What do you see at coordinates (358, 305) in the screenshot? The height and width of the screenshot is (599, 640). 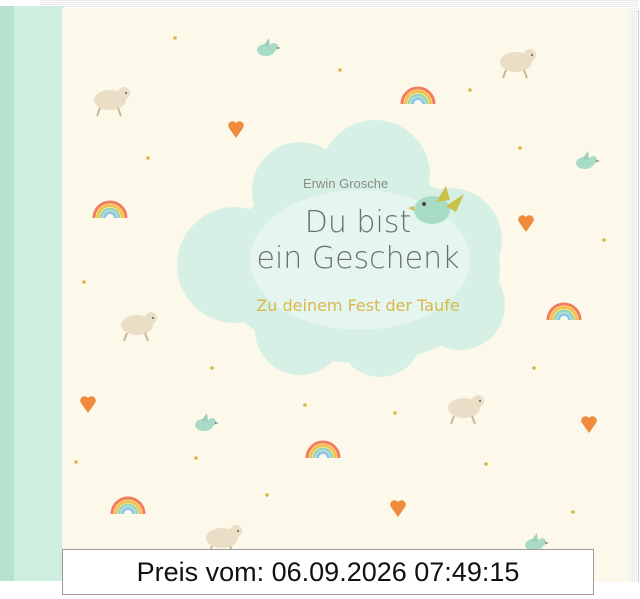 I see `book-subtitle: Zu deinem Fest der Taufe` at bounding box center [358, 305].